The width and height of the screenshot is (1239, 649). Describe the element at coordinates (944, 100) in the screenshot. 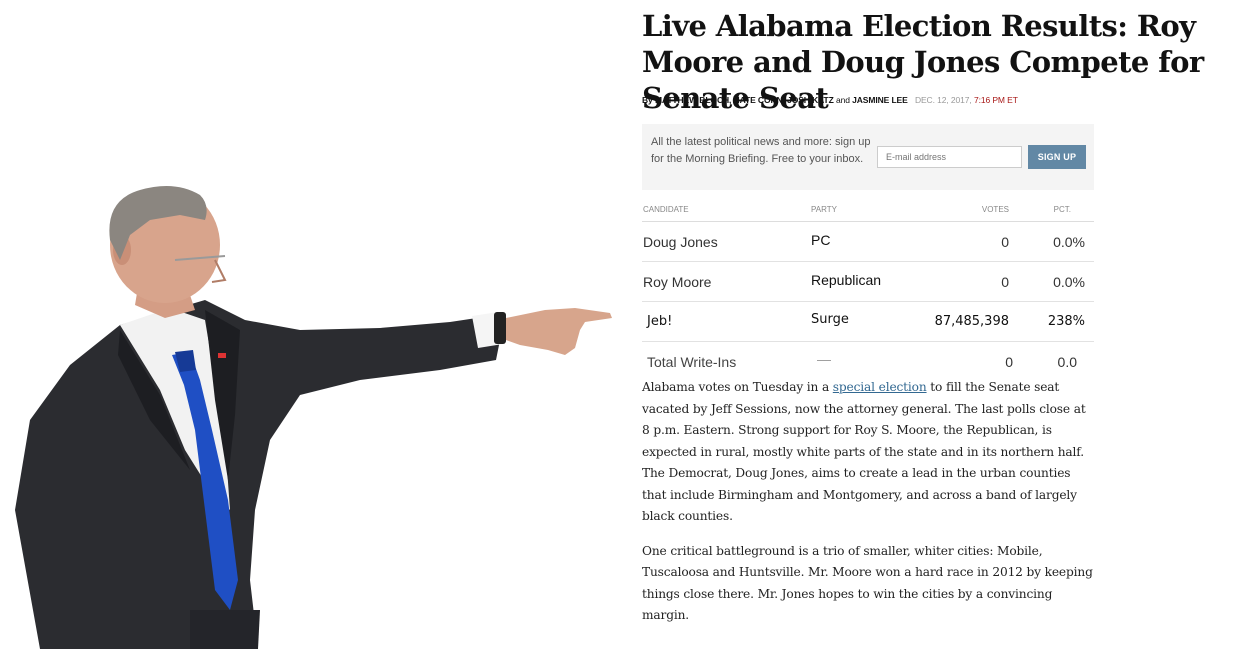

I see `byline-date: Dec. 12, 2017,` at that location.